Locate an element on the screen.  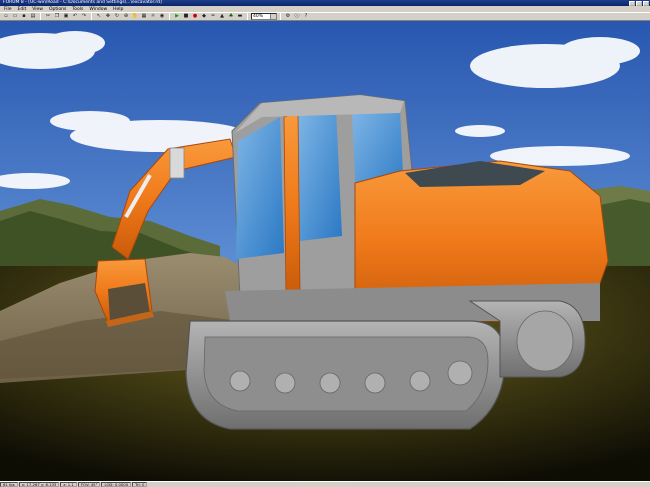
close-button is located at coordinates (646, 3).